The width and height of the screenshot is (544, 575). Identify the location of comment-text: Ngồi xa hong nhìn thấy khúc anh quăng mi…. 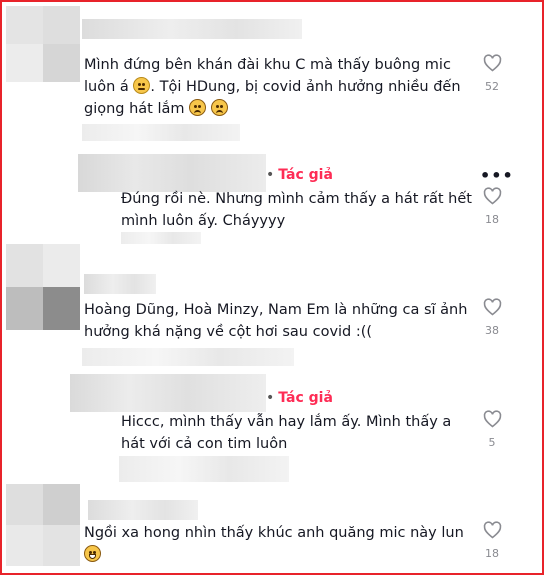
(279, 544).